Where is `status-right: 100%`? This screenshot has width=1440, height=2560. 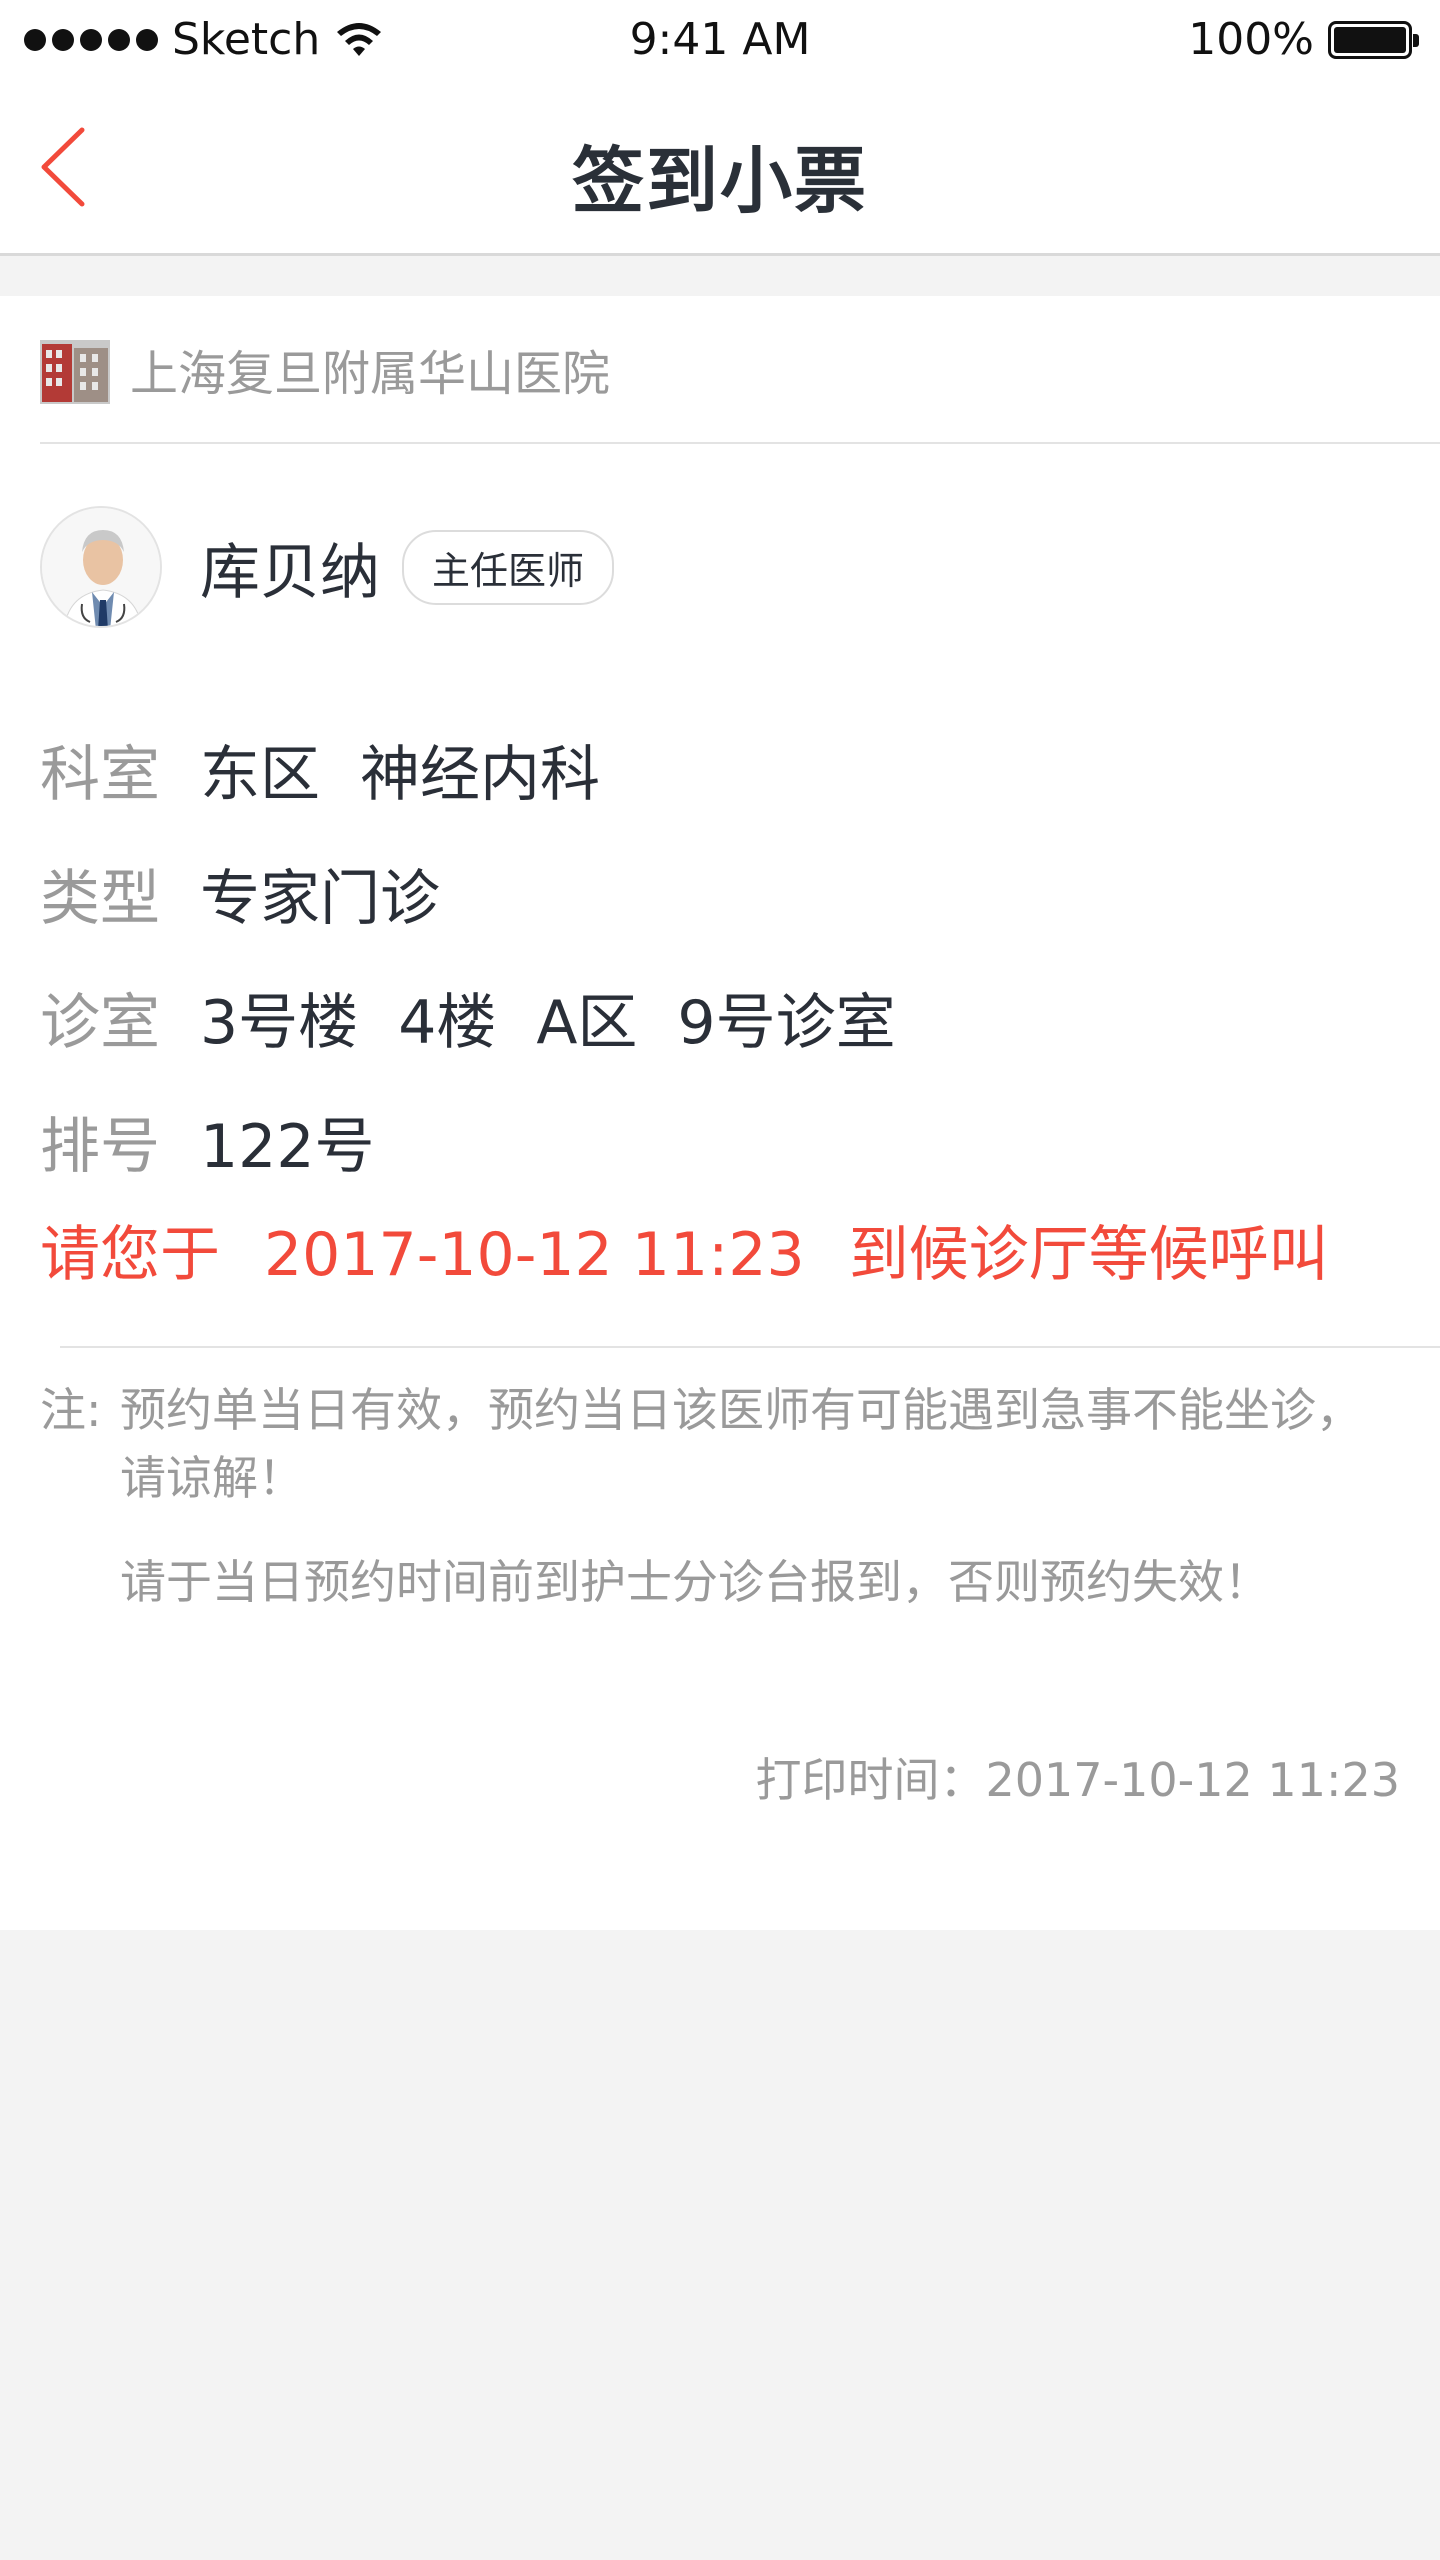 status-right: 100% is located at coordinates (1303, 39).